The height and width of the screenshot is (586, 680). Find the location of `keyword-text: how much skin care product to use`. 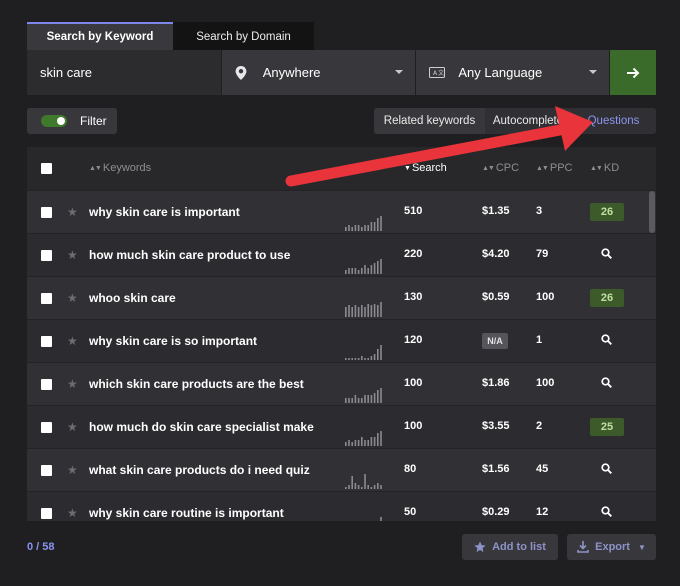

keyword-text: how much skin care product to use is located at coordinates (189, 255).